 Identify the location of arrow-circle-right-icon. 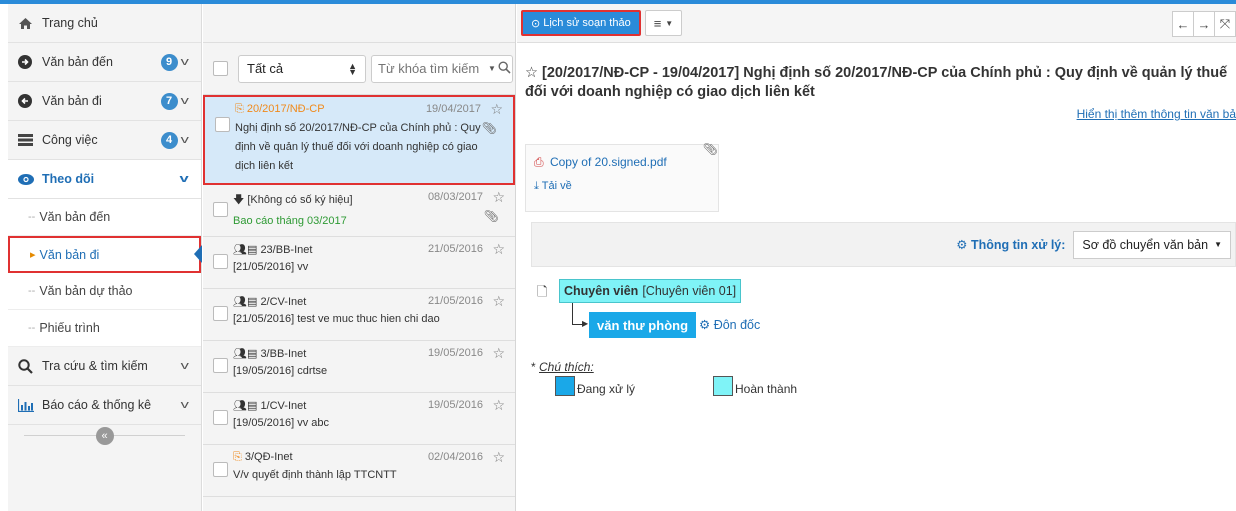
(30, 62).